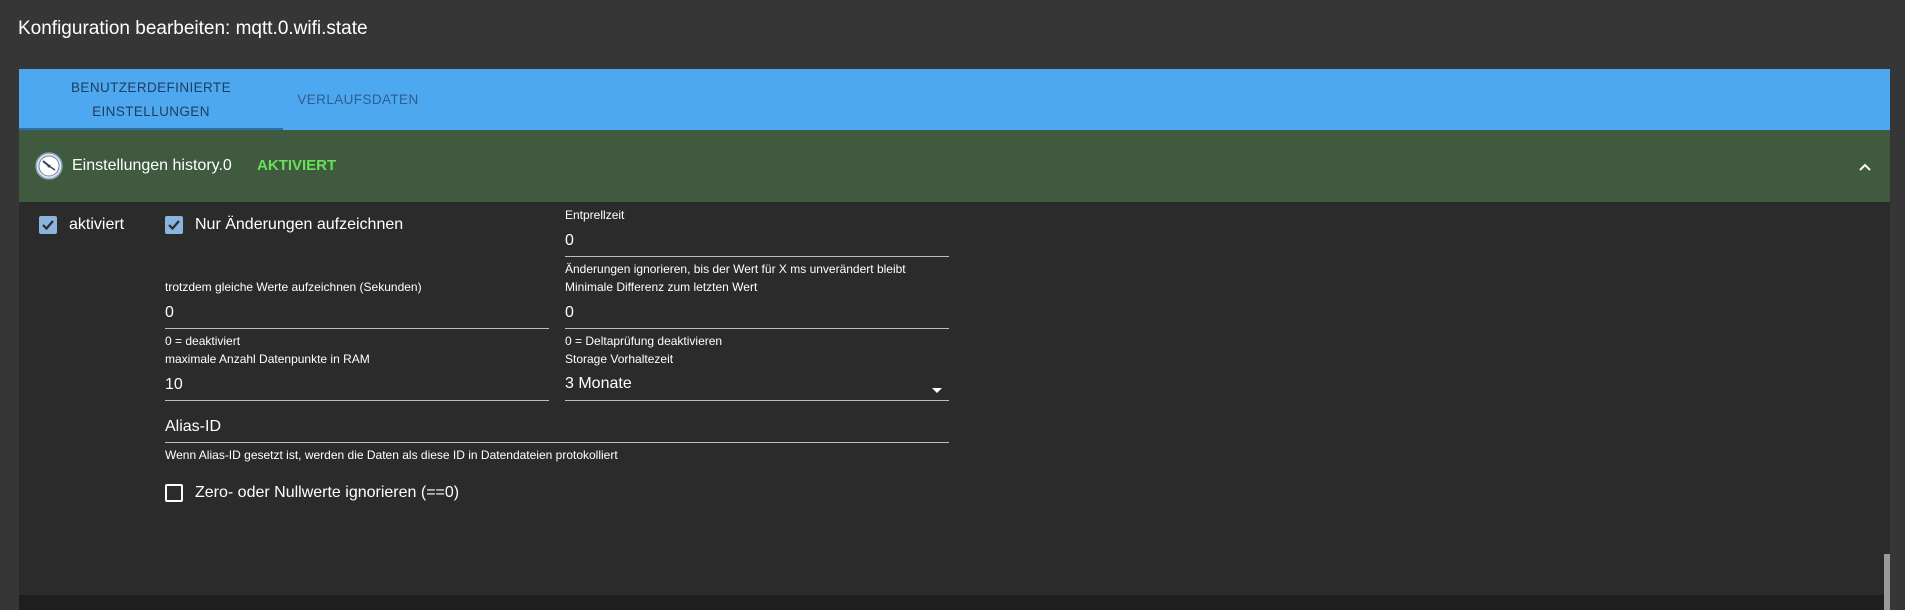 Image resolution: width=1905 pixels, height=610 pixels. I want to click on history-section-header: Einstellungen history.0 AKTIVIERT, so click(954, 166).